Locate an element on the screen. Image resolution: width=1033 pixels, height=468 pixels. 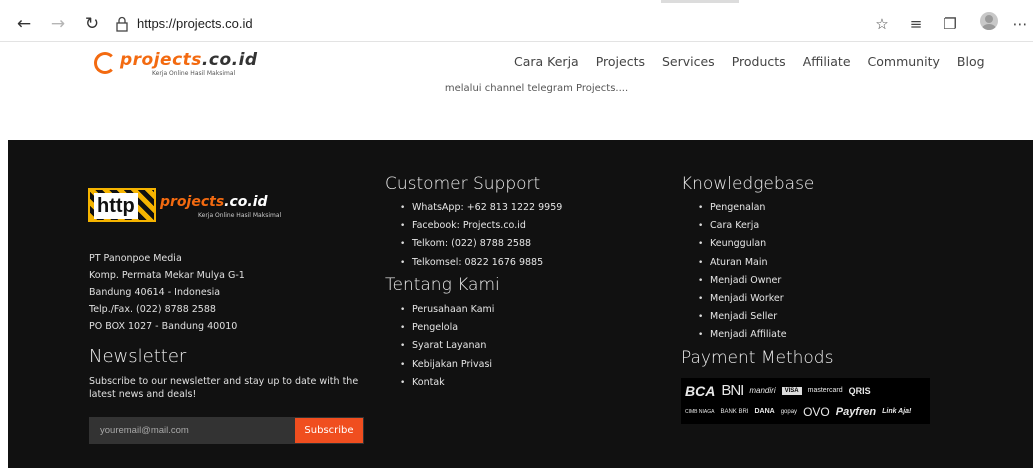
newsletter-heading: Newsletter is located at coordinates (138, 356).